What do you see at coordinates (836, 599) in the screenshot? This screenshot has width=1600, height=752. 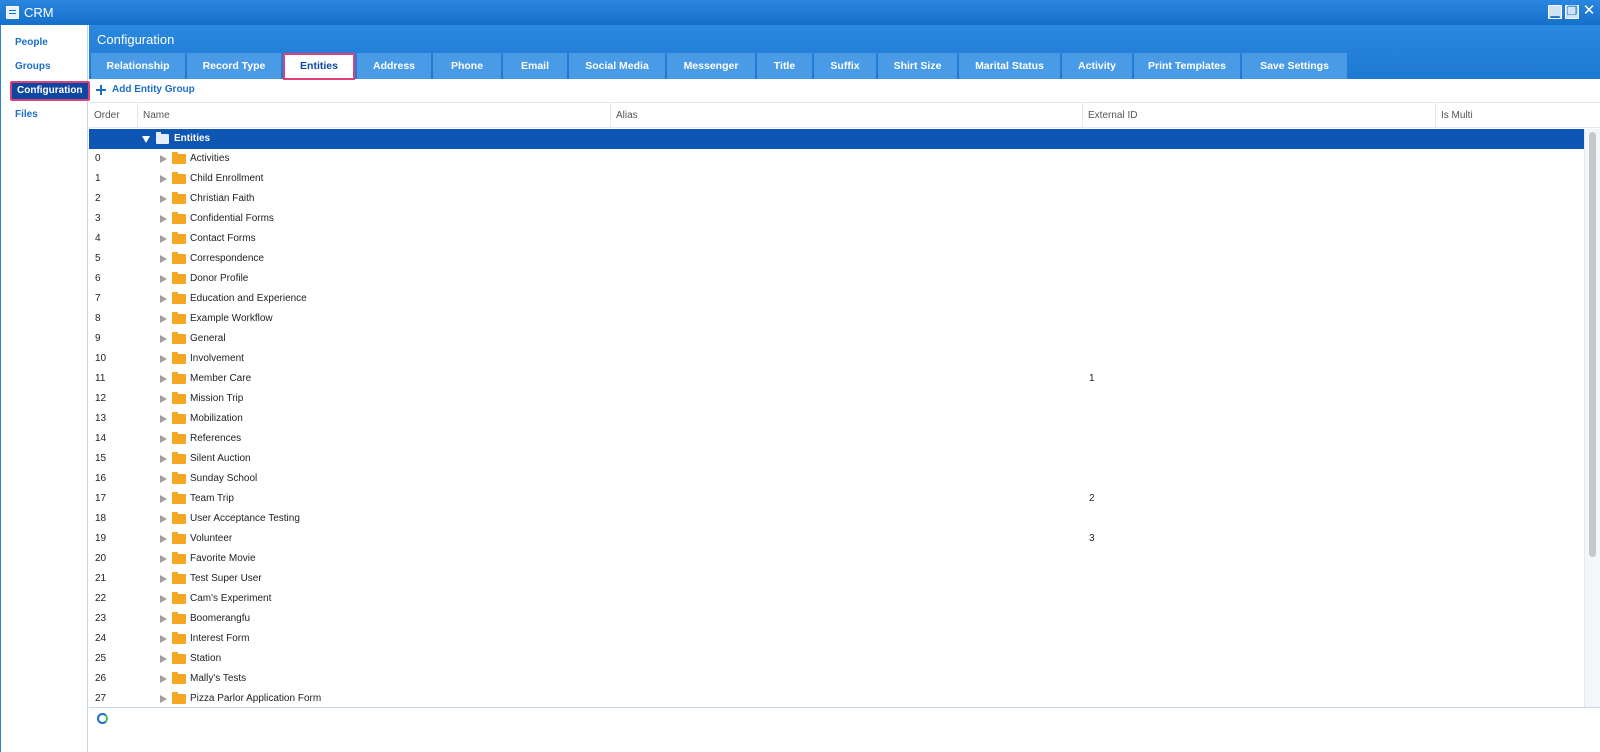 I see `table-row: 22 Cam's Experiment` at bounding box center [836, 599].